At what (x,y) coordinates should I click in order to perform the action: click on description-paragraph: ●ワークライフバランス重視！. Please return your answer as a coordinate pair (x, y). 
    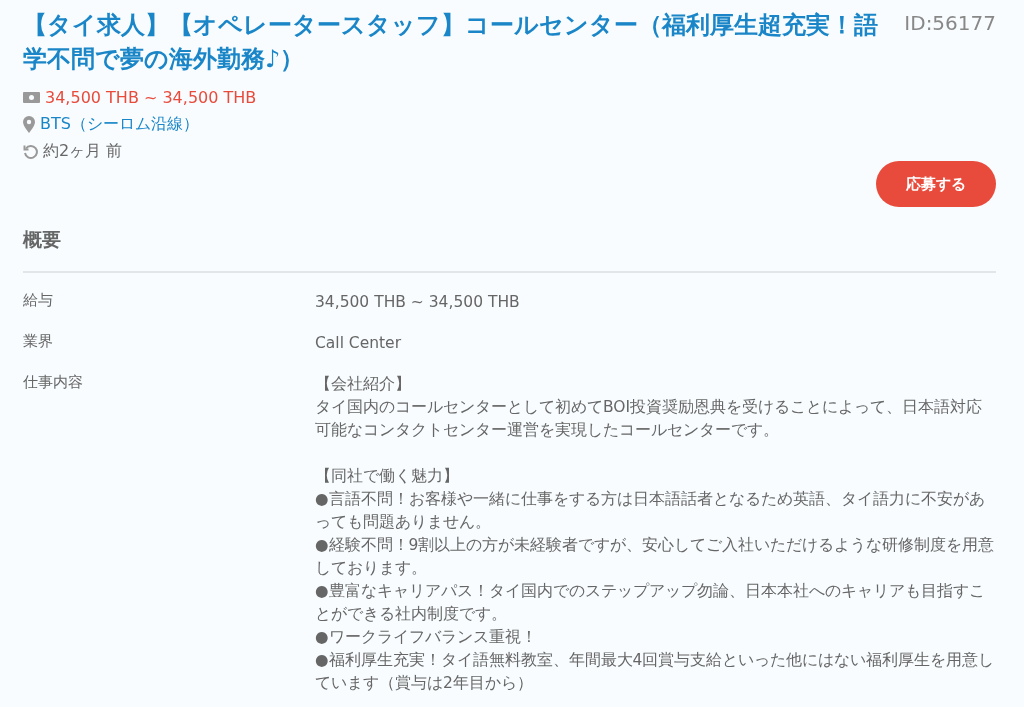
    Looking at the image, I should click on (426, 637).